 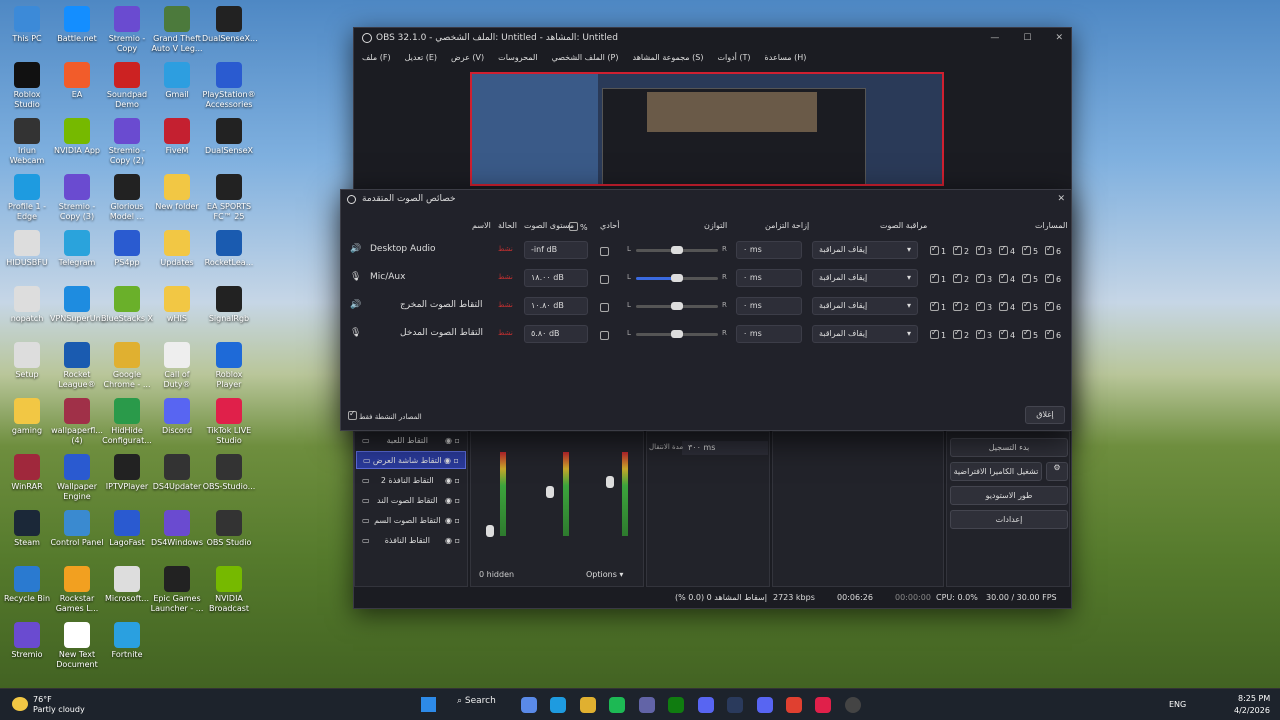 What do you see at coordinates (411, 520) in the screenshot?
I see `source-item: ▭ التقاط الصوت السم ◉ ▫` at bounding box center [411, 520].